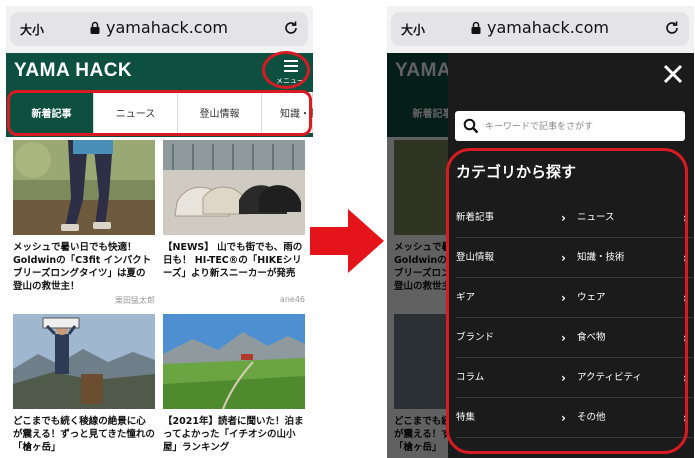  Describe the element at coordinates (159, 113) in the screenshot. I see `highlight-box-tabs` at that location.